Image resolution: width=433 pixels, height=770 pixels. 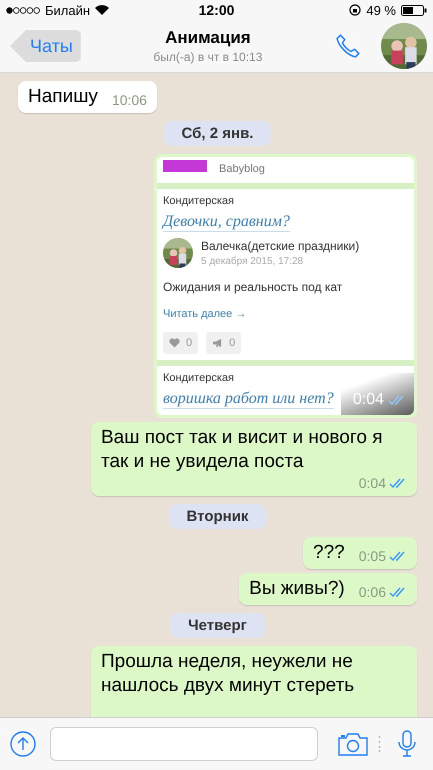 I want to click on message-time: 0:05, so click(x=372, y=556).